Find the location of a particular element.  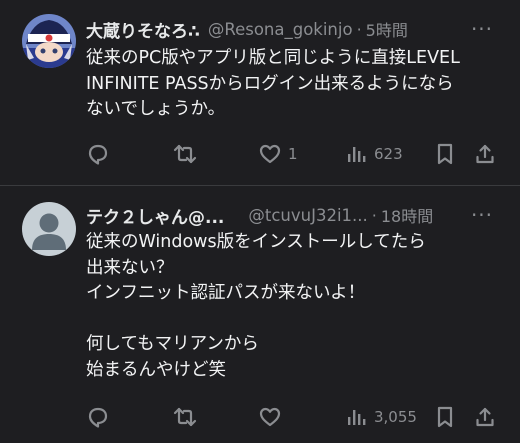

view-count: 623 is located at coordinates (388, 154).